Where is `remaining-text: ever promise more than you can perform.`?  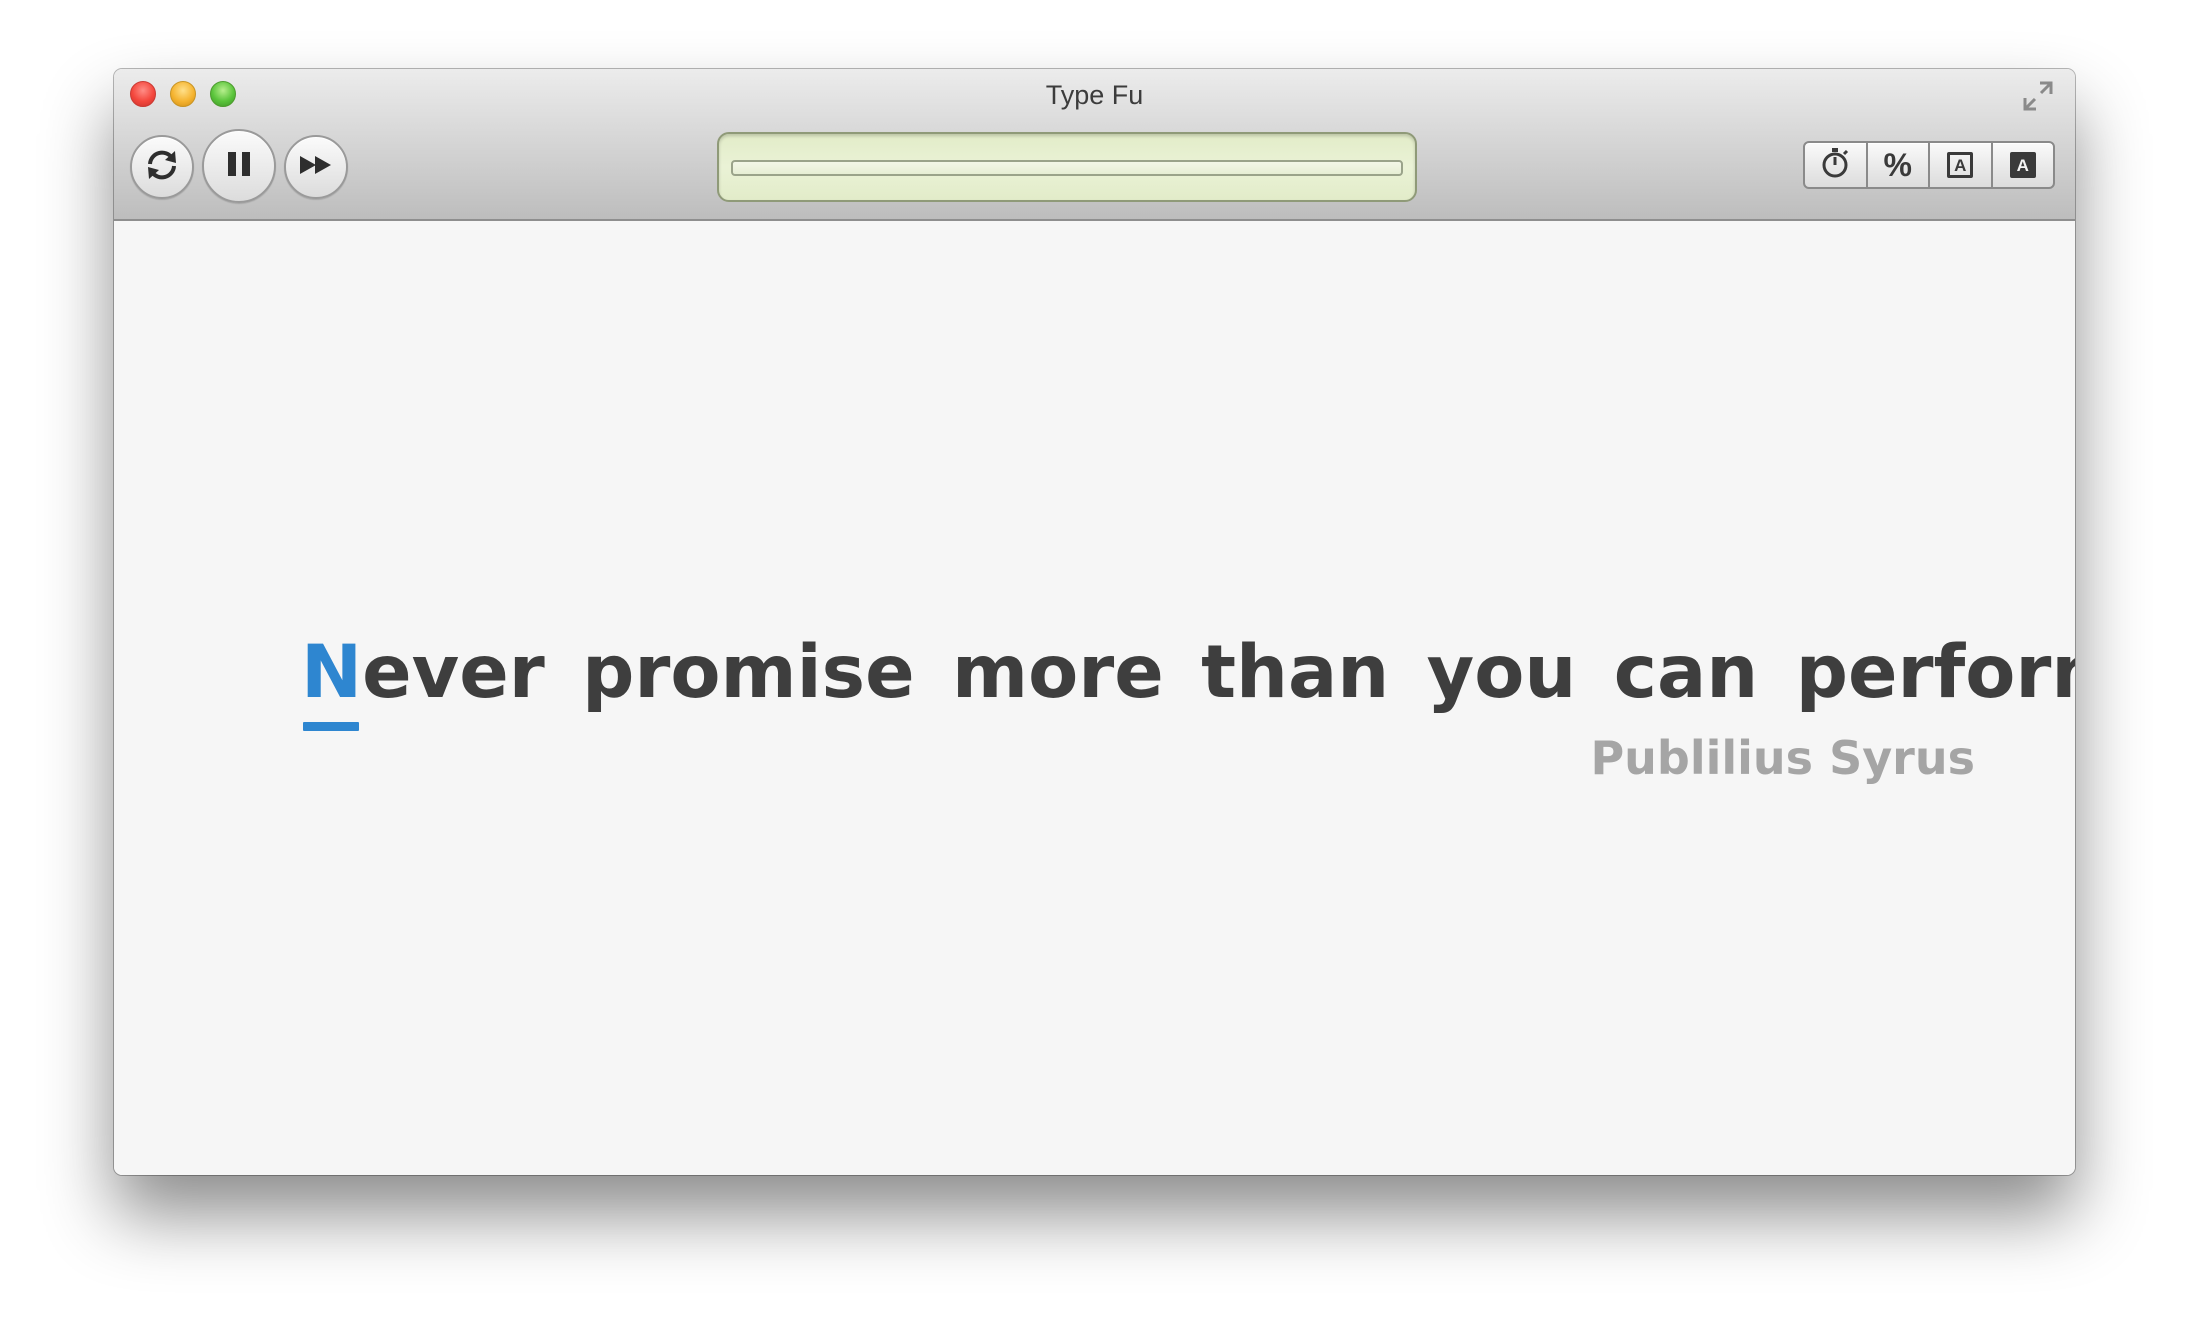 remaining-text: ever promise more than you can perform. is located at coordinates (1218, 672).